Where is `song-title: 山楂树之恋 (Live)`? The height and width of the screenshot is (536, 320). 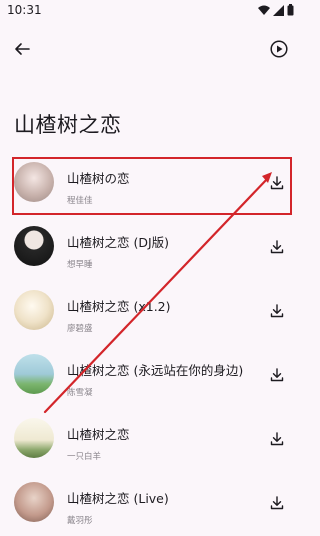 song-title: 山楂树之恋 (Live) is located at coordinates (118, 498).